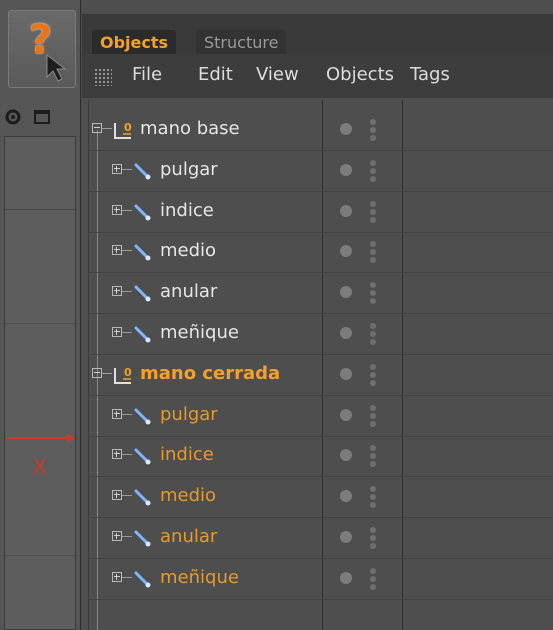 This screenshot has width=553, height=630. What do you see at coordinates (215, 74) in the screenshot?
I see `menu-edit: Edit` at bounding box center [215, 74].